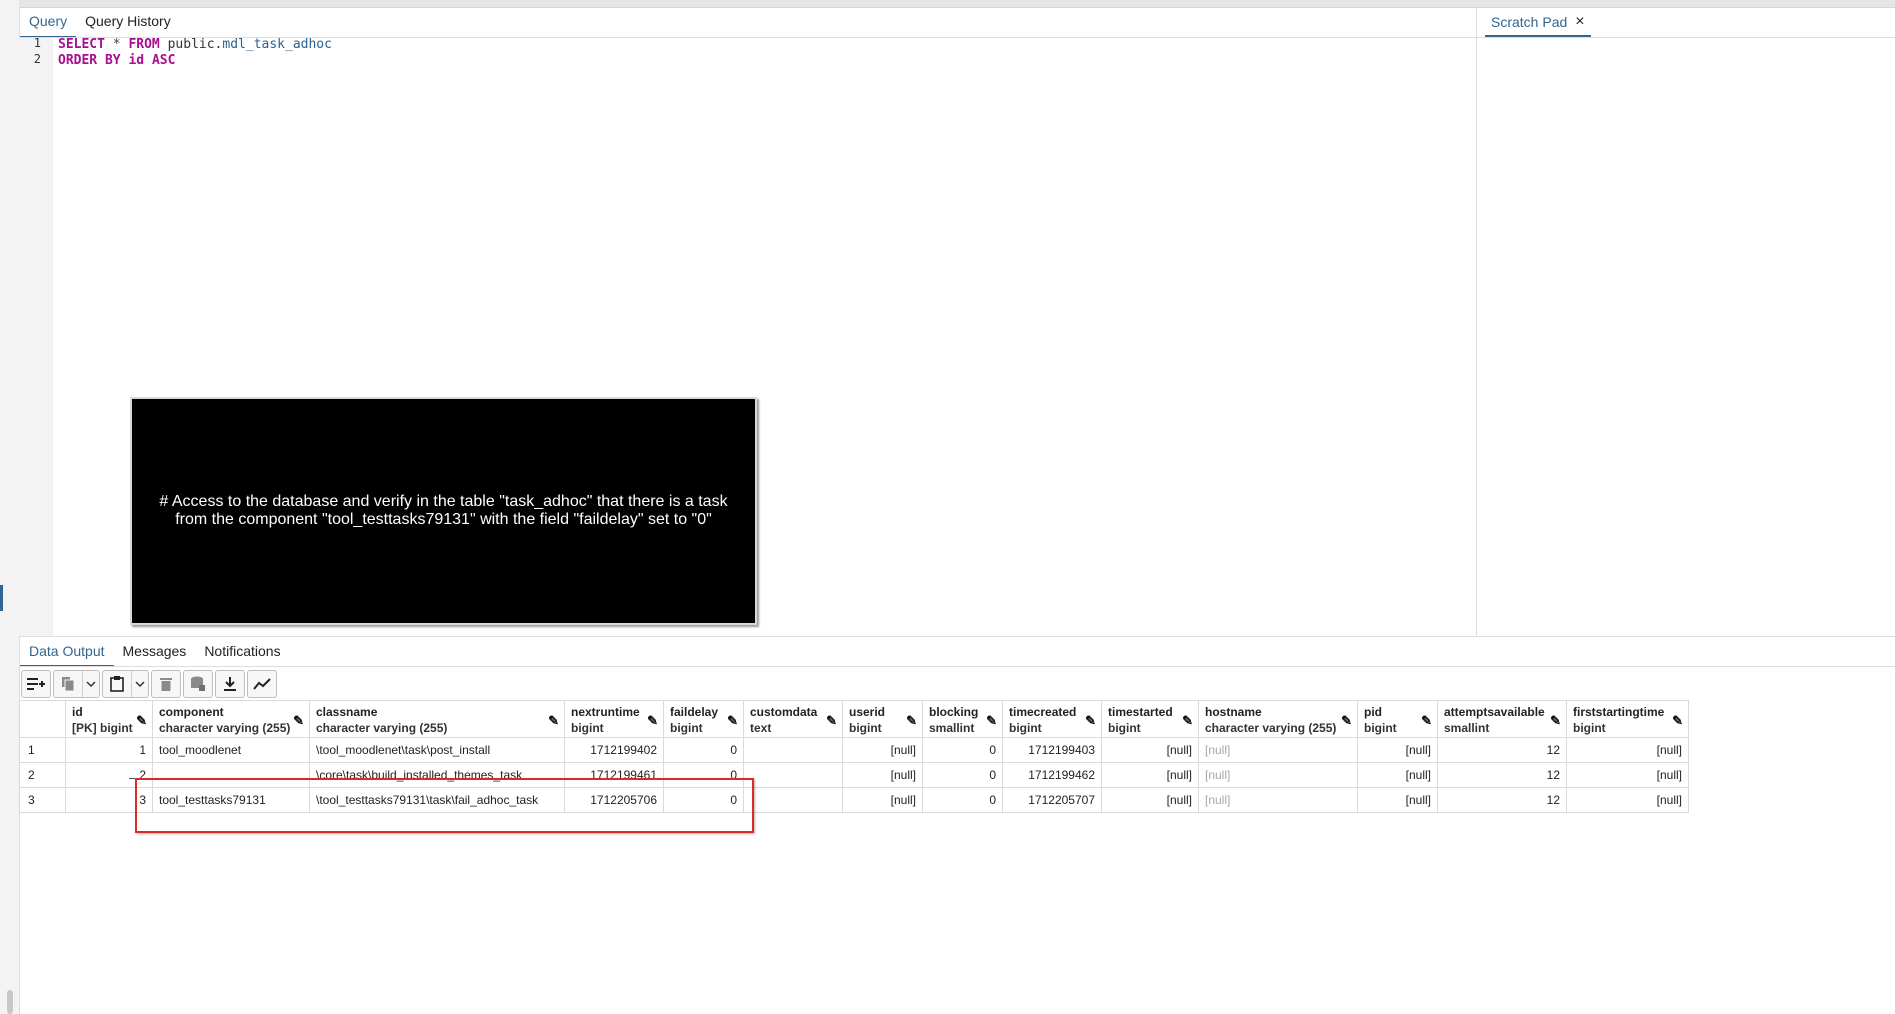 Image resolution: width=1895 pixels, height=1014 pixels. What do you see at coordinates (1052, 775) in the screenshot?
I see `table-cell: 1712199462` at bounding box center [1052, 775].